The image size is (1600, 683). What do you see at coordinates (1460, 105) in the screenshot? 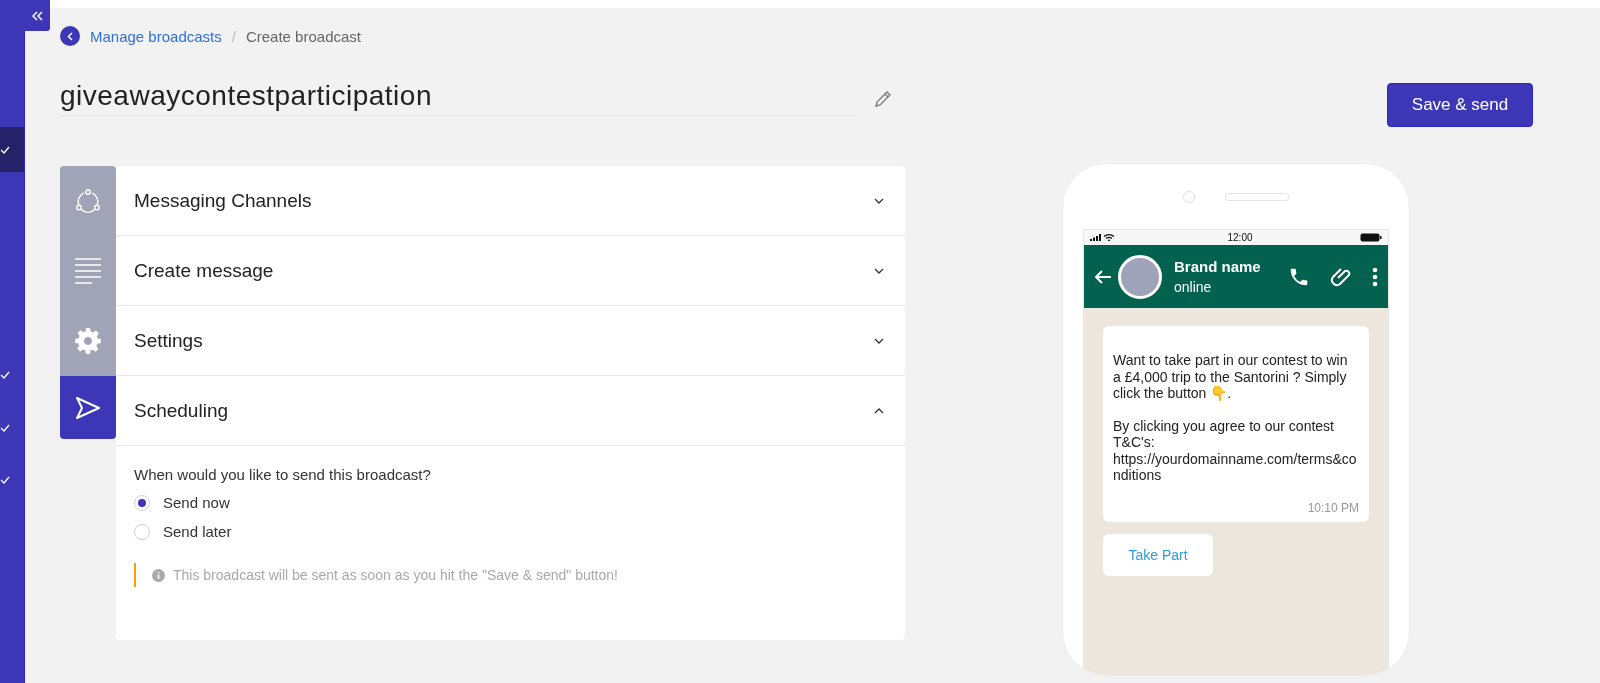
I see `save-and-send-button: Save & send` at bounding box center [1460, 105].